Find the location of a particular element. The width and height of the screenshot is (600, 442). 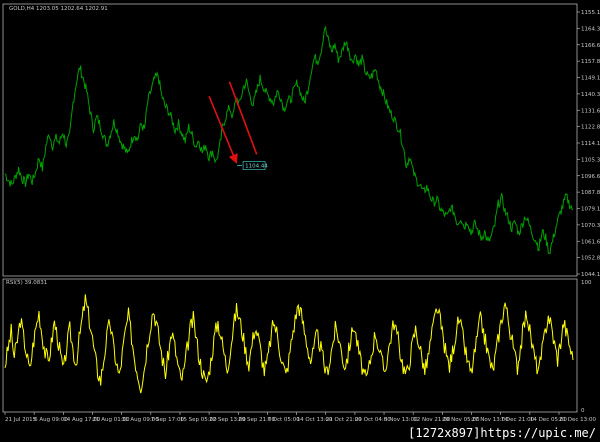

price-y-tick-label: 1070.35 is located at coordinates (590, 226).